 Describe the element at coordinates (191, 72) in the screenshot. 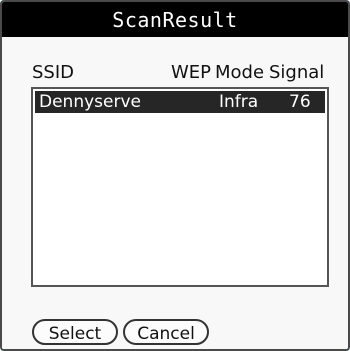

I see `column-header-wep: WEP` at that location.